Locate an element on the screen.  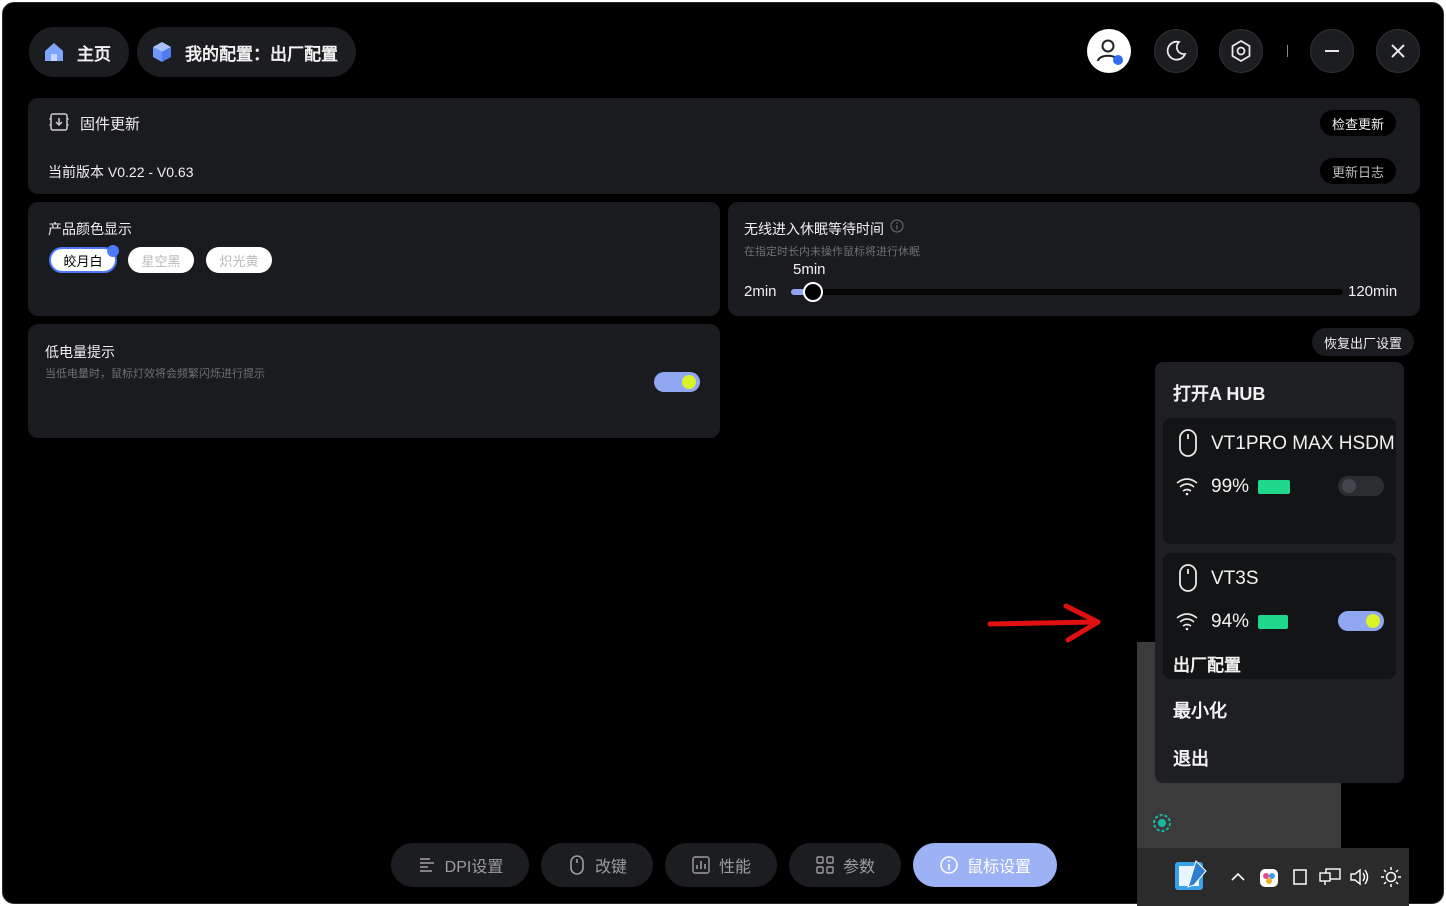
low-battery-title: 低电量提示 is located at coordinates (80, 352).